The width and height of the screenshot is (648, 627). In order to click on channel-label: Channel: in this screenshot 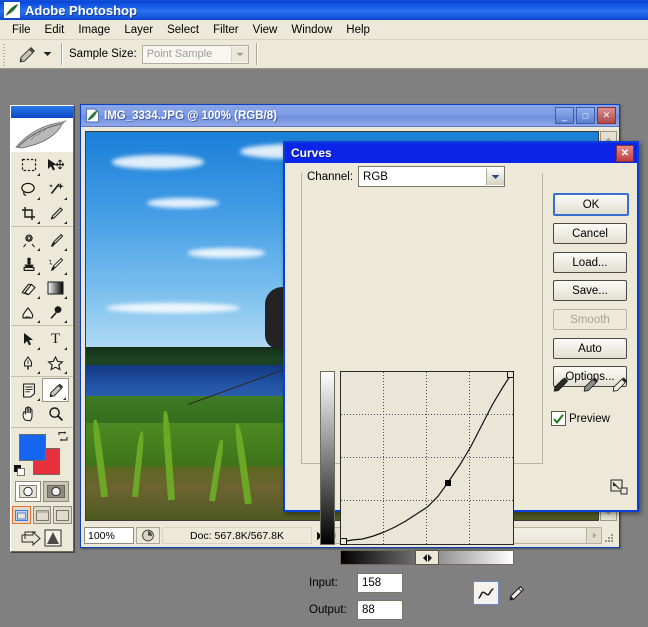, I will do `click(330, 176)`.